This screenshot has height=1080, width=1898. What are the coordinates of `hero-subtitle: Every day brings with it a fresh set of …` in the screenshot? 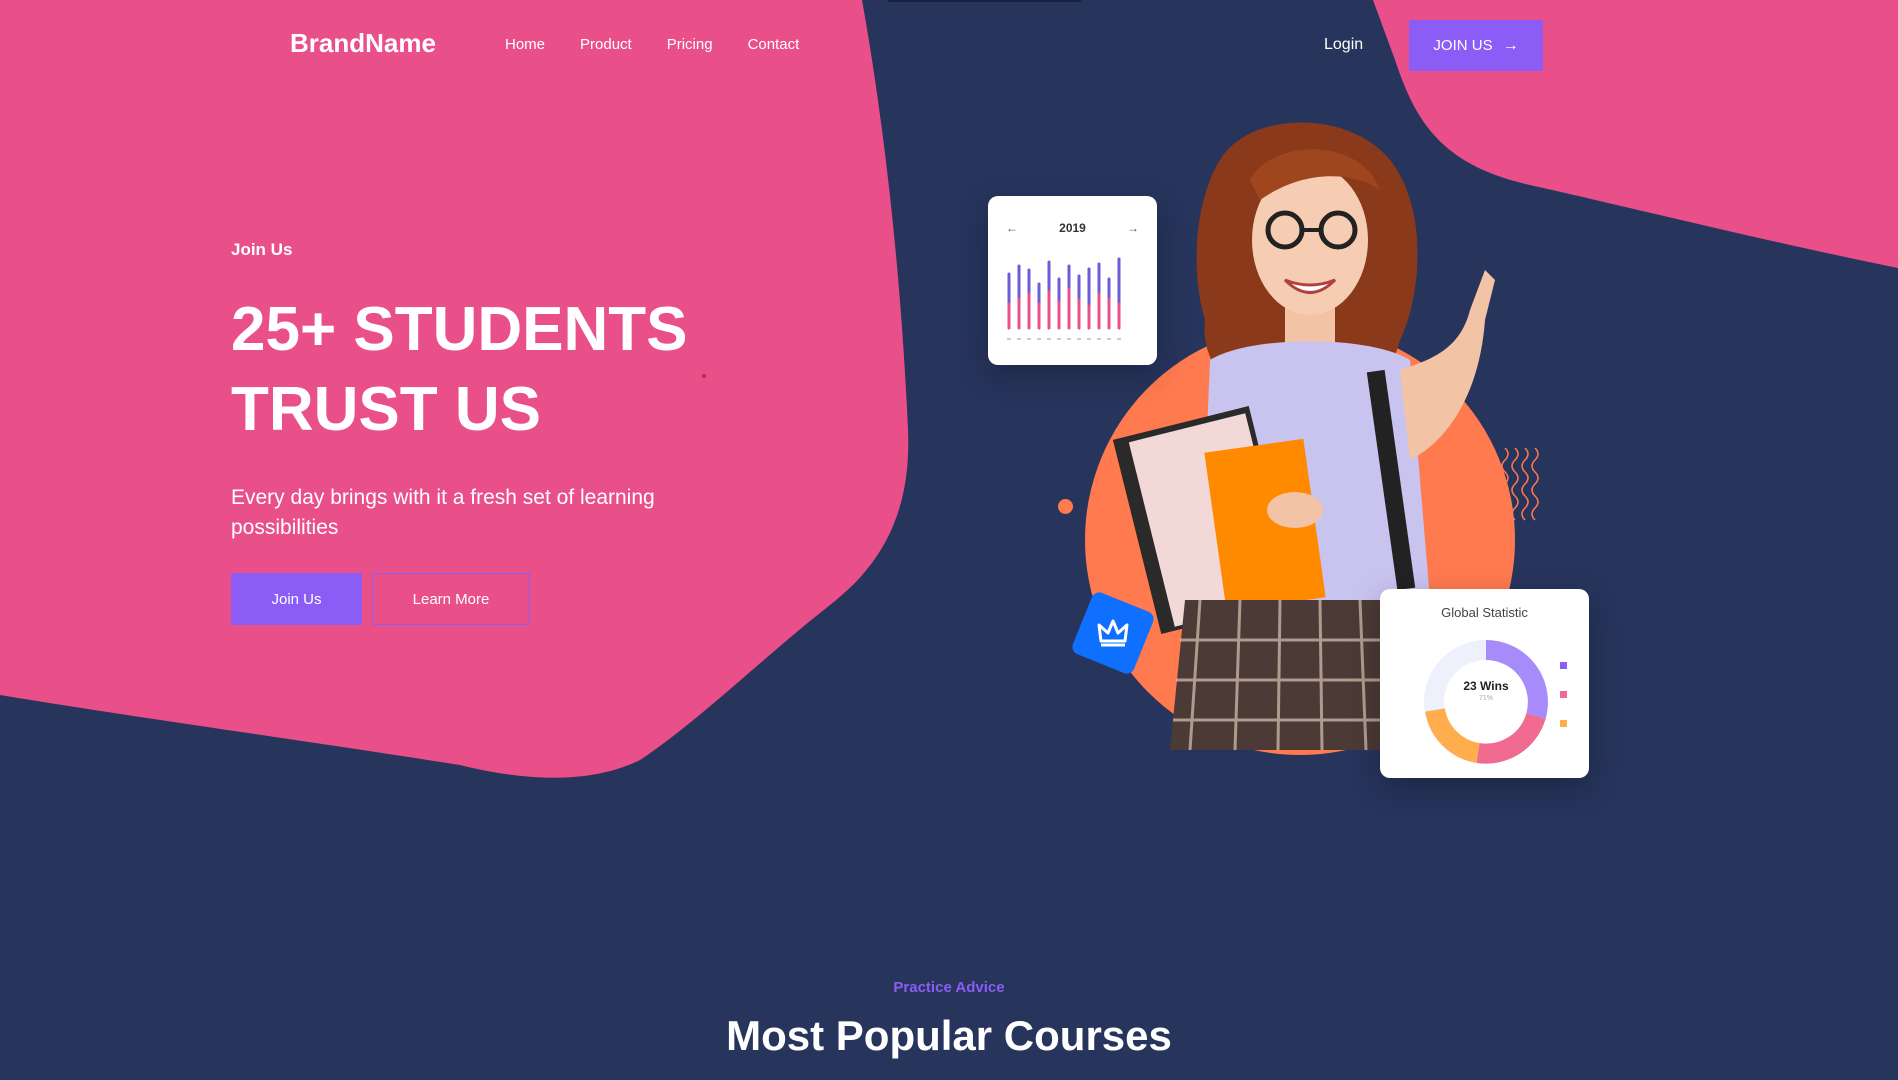 It's located at (443, 512).